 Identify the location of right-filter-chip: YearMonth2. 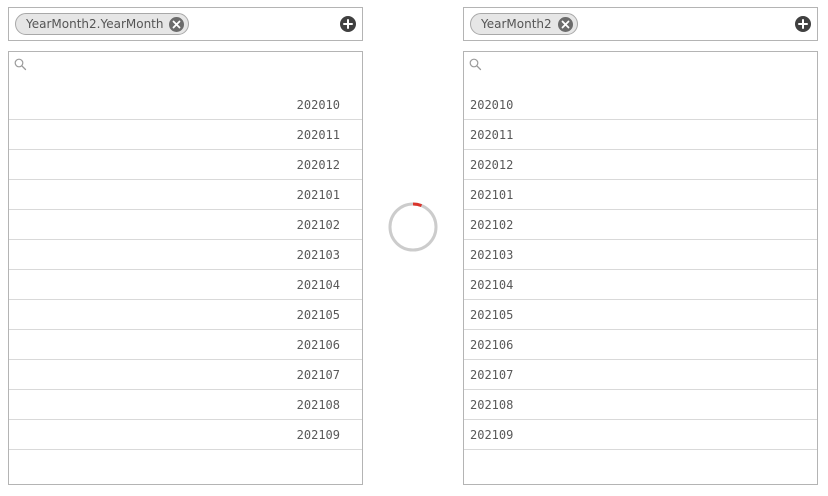
(524, 24).